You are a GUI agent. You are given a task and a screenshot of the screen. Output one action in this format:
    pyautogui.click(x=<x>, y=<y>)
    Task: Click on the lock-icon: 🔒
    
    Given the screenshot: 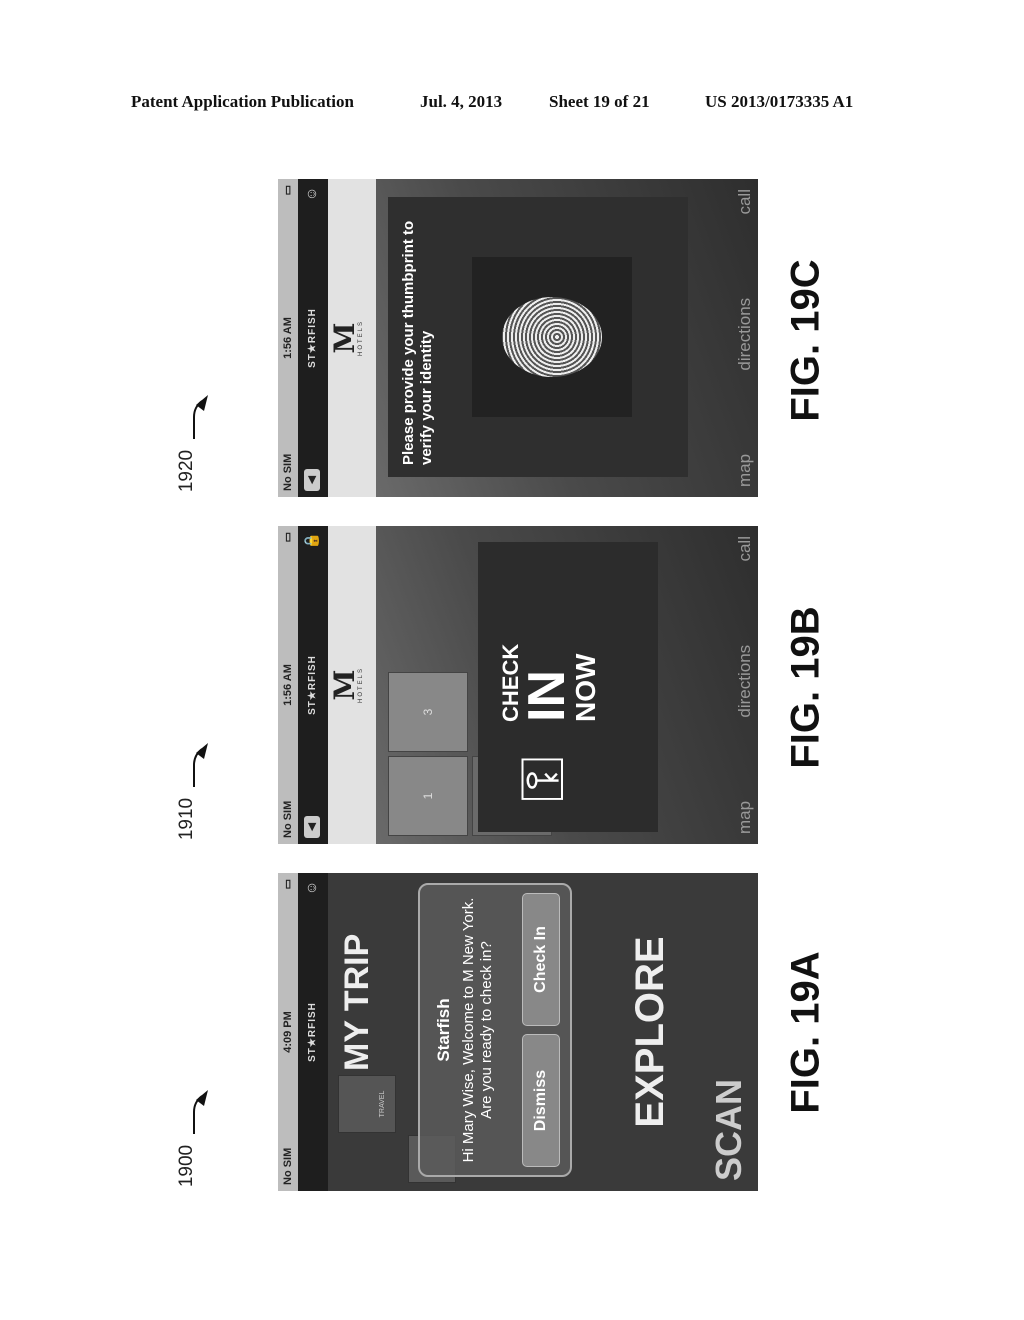 What is the action you would take?
    pyautogui.click(x=312, y=541)
    